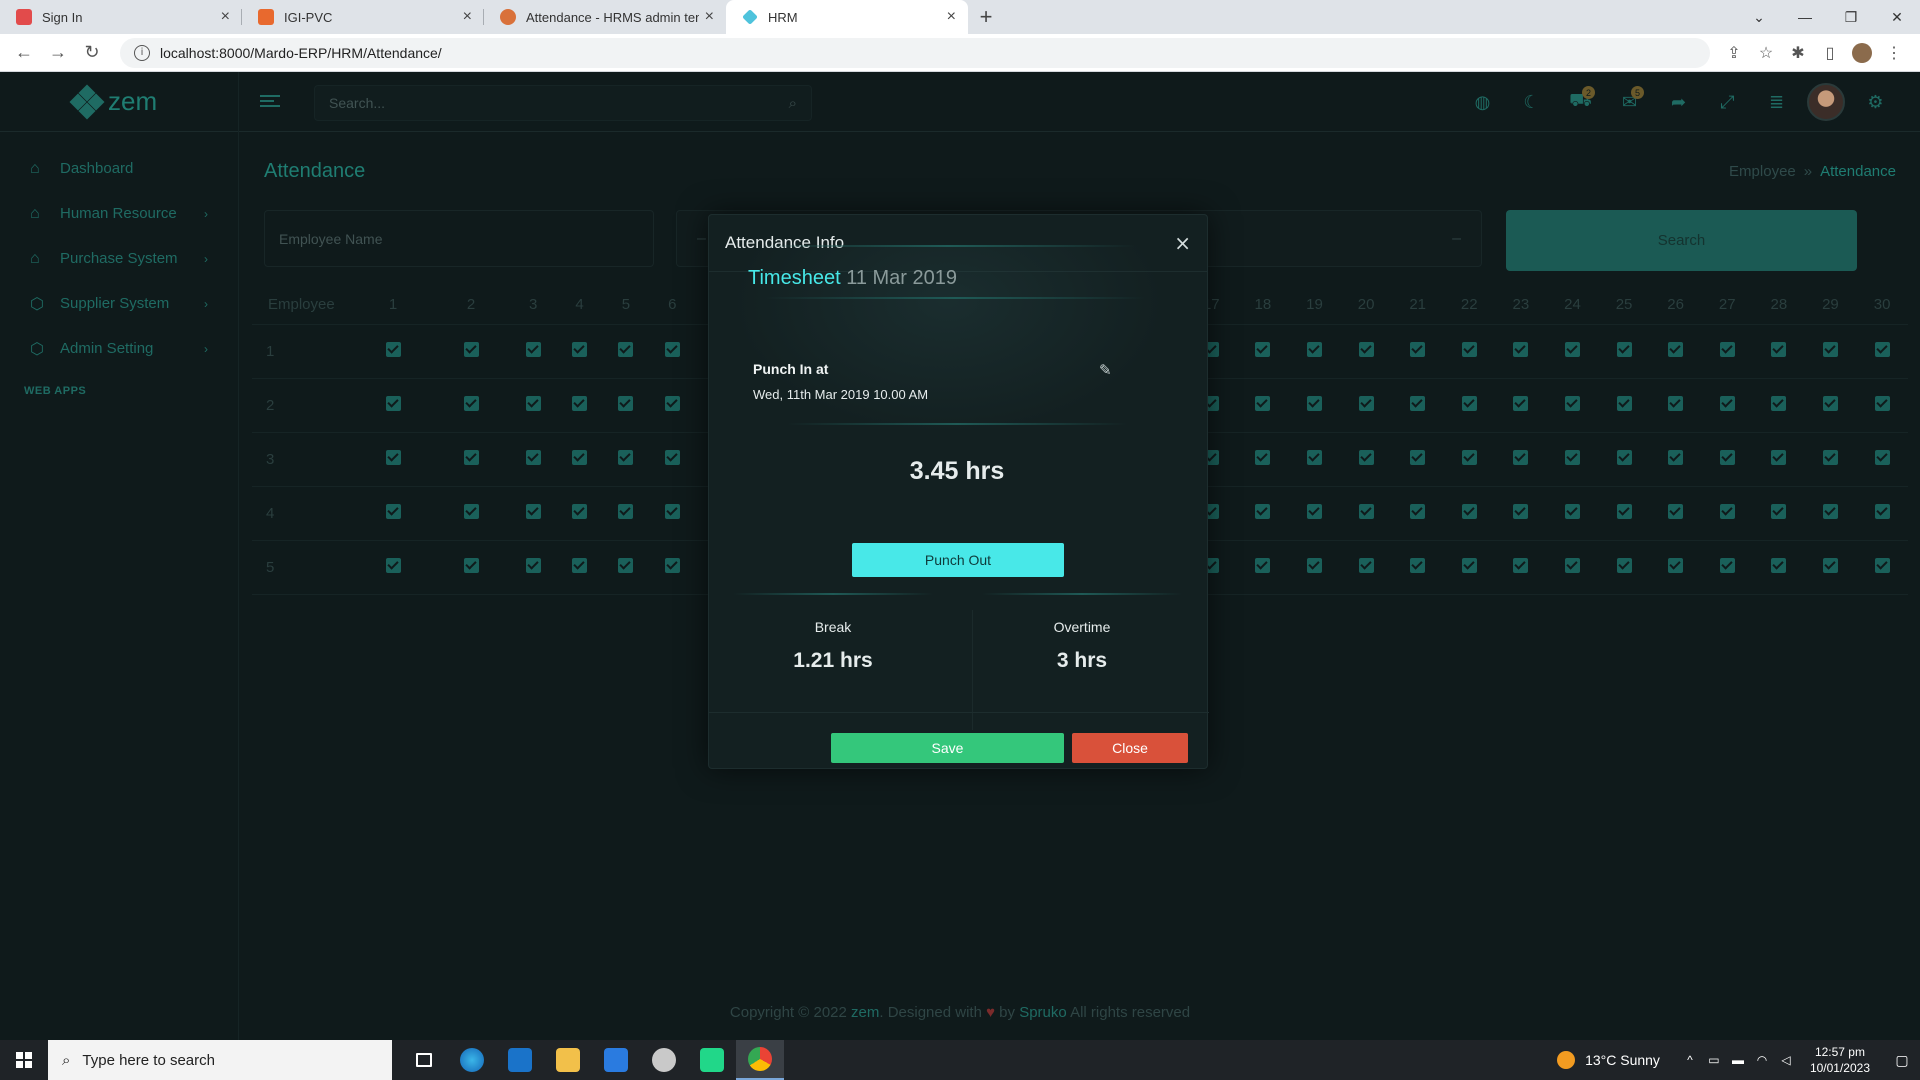 The width and height of the screenshot is (1920, 1080). Describe the element at coordinates (1622, 1060) in the screenshot. I see `weather-text: 13°C Sunny` at that location.